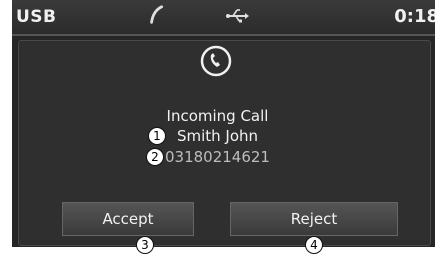 The width and height of the screenshot is (435, 256). What do you see at coordinates (314, 245) in the screenshot?
I see `callout-4: 4` at bounding box center [314, 245].